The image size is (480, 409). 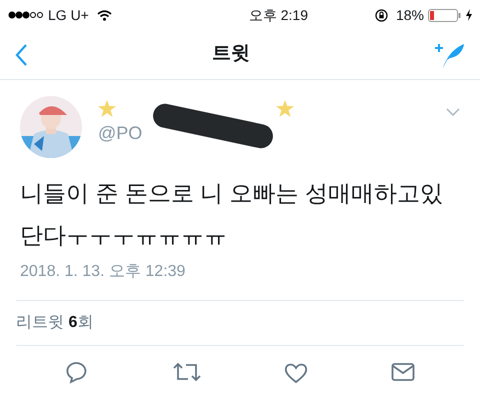 What do you see at coordinates (21, 54) in the screenshot?
I see `back-icon` at bounding box center [21, 54].